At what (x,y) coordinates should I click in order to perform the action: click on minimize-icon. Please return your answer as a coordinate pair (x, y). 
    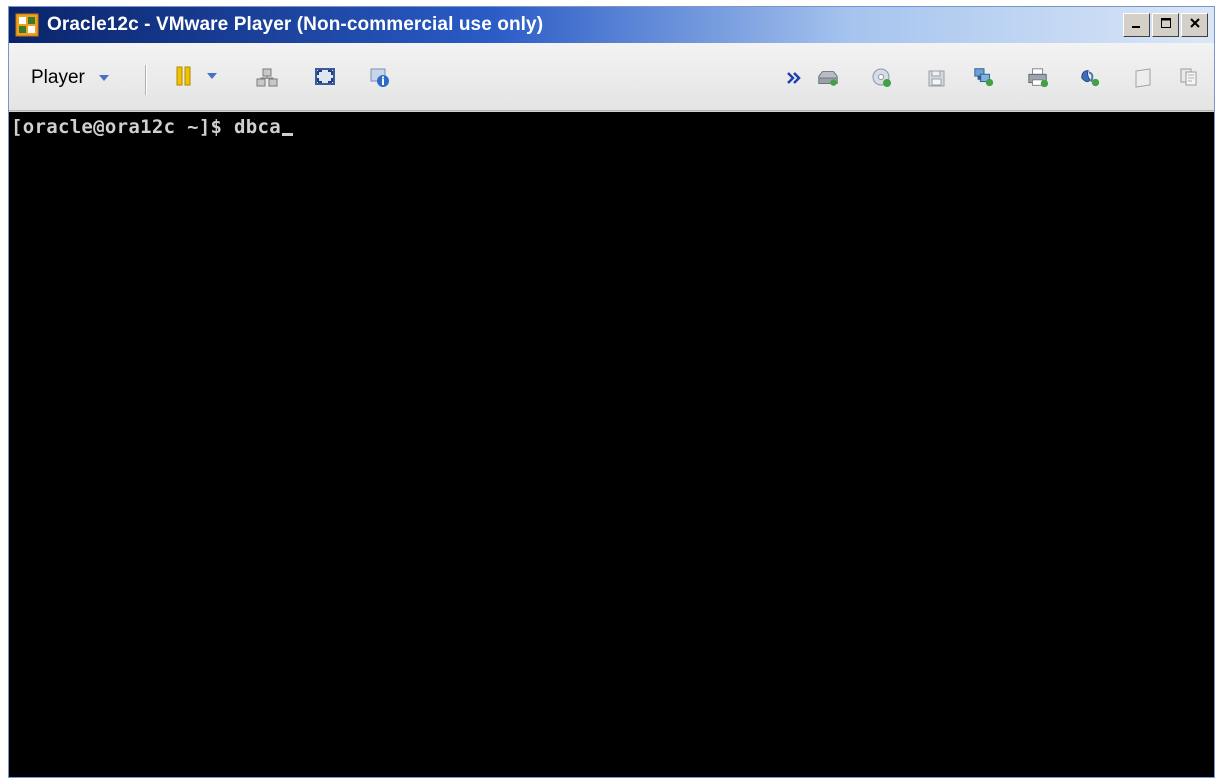
    Looking at the image, I should click on (1137, 25).